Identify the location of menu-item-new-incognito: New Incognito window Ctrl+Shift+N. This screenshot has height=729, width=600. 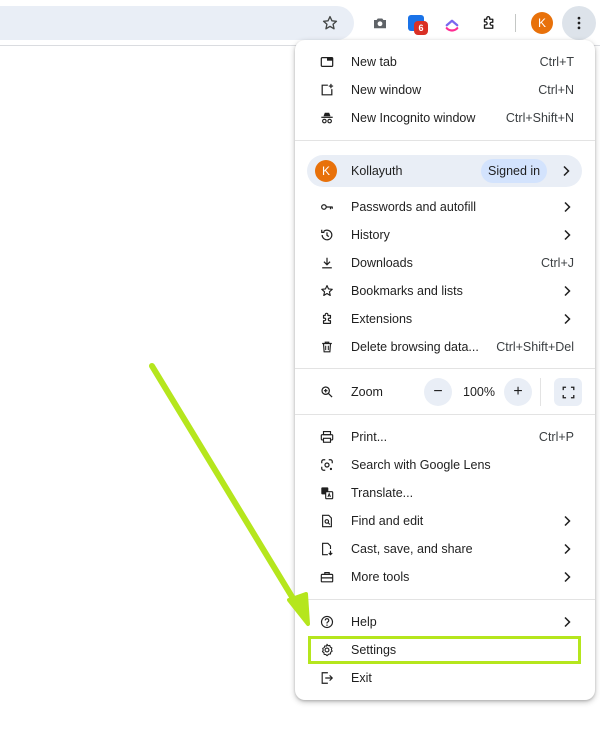
(445, 118).